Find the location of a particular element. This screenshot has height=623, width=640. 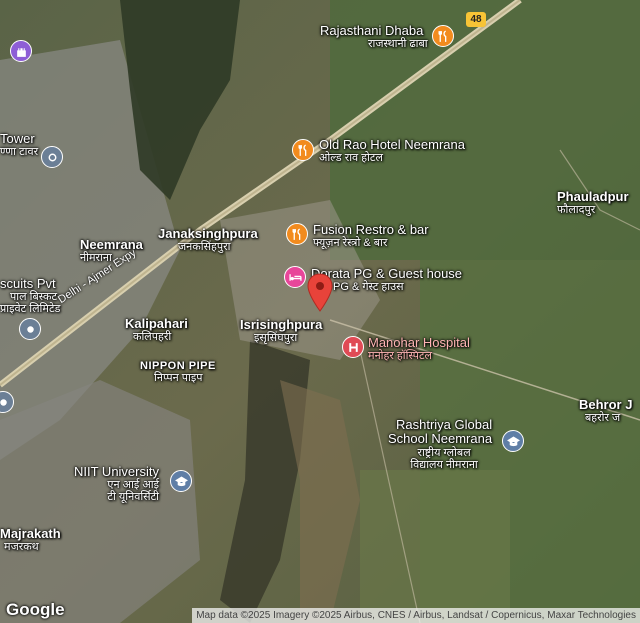

place-janaksinghpura: Janaksinghpura जनकसिंहपुरा is located at coordinates (208, 239).